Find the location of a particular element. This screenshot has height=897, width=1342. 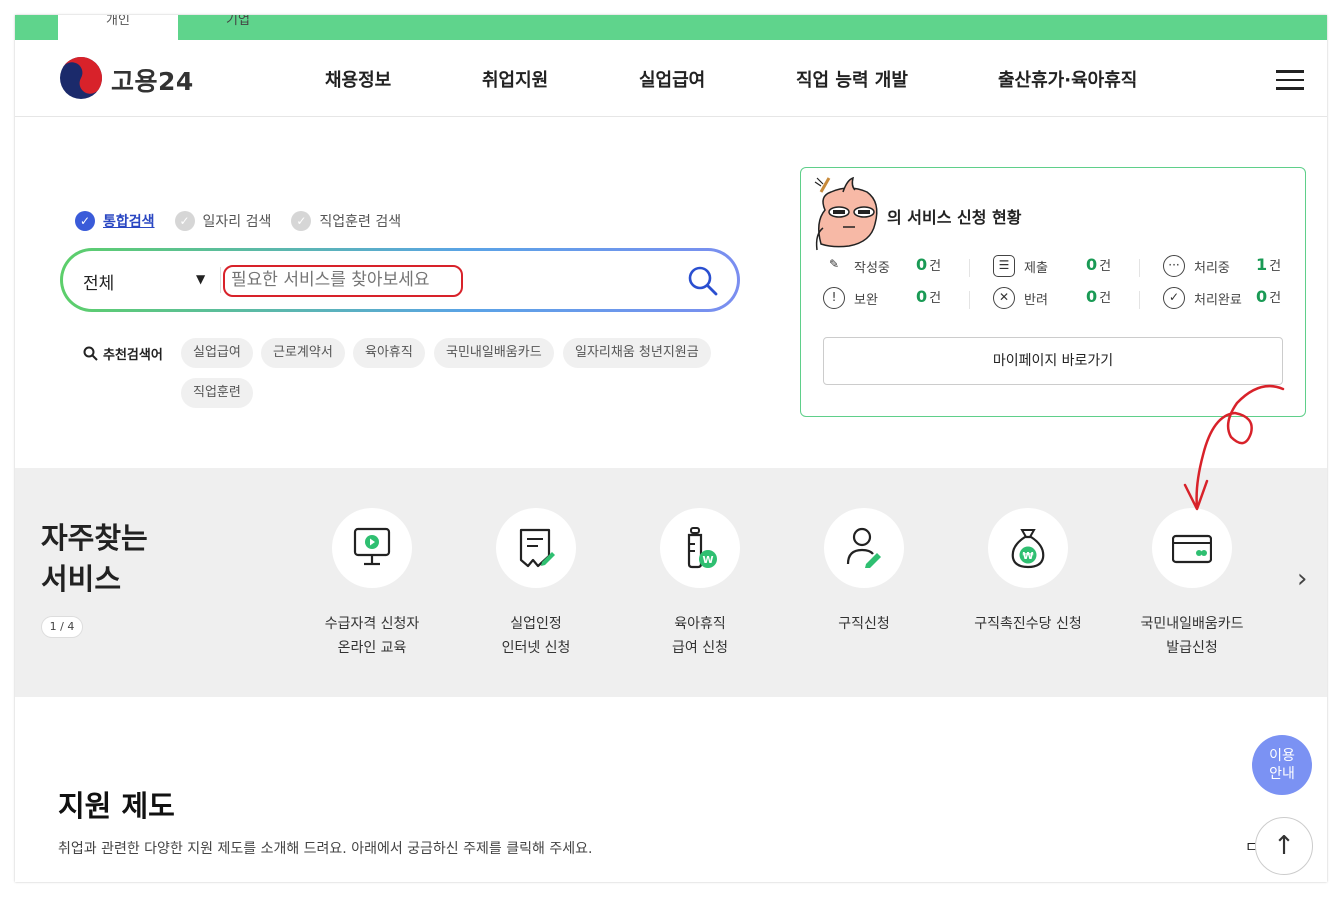

nav-unemployment-benefit: 실업급여 is located at coordinates (672, 79).